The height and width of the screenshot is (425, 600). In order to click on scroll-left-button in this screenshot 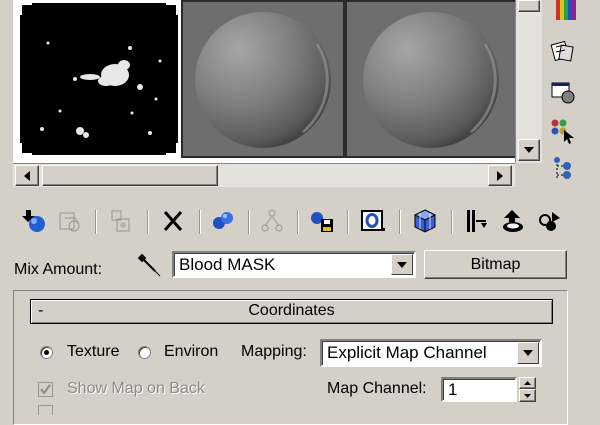, I will do `click(27, 175)`.